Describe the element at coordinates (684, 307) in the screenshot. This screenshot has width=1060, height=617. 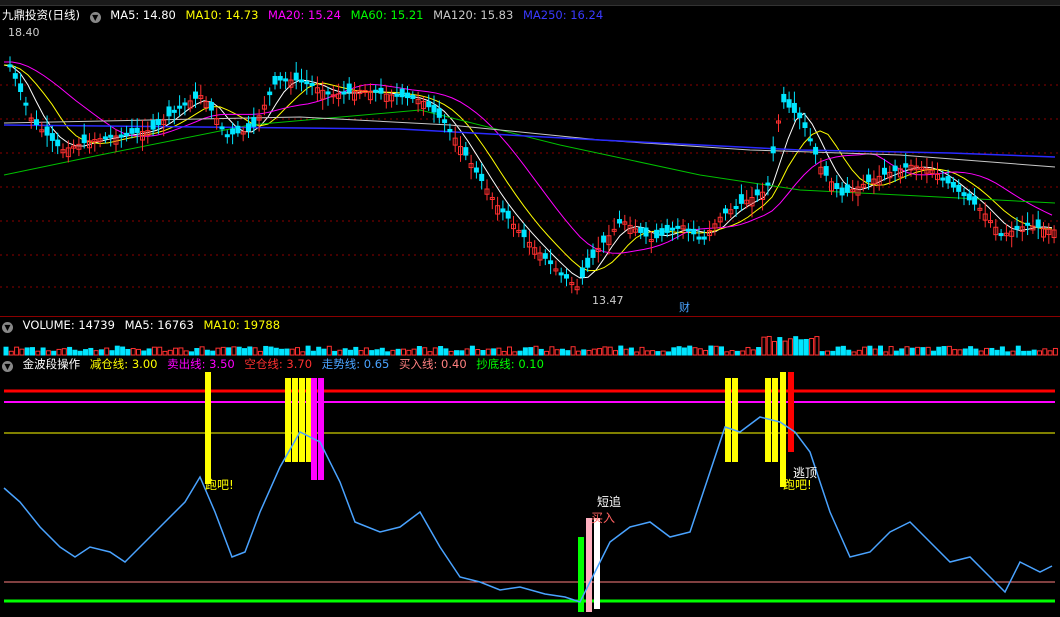
I see `finance-event-marker: 财` at that location.